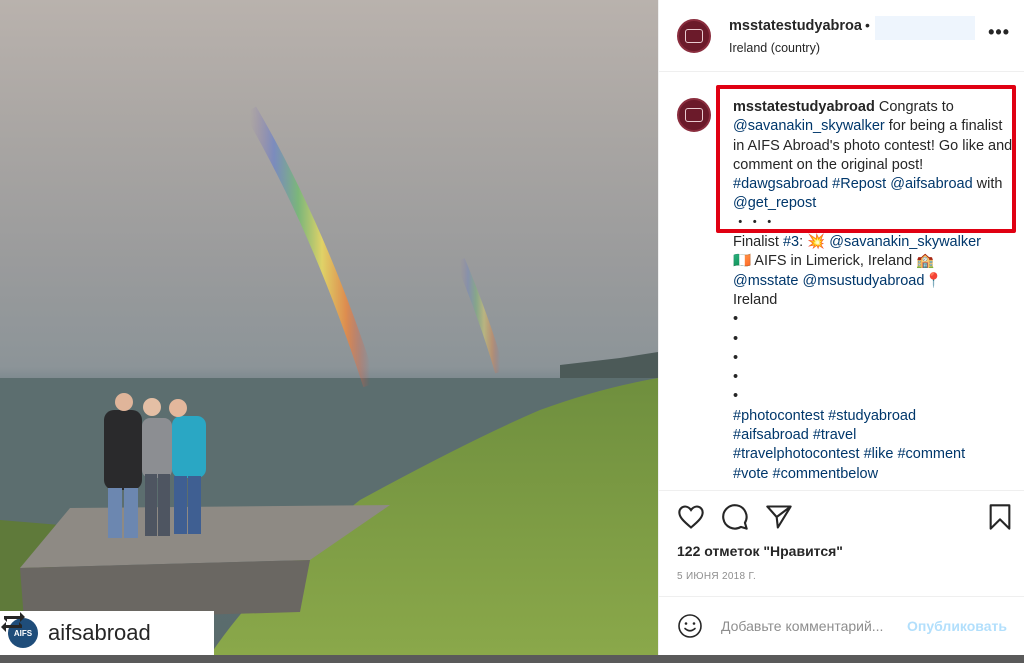 The height and width of the screenshot is (663, 1024). Describe the element at coordinates (99, 632) in the screenshot. I see `repost-handle: aifsabroad` at that location.